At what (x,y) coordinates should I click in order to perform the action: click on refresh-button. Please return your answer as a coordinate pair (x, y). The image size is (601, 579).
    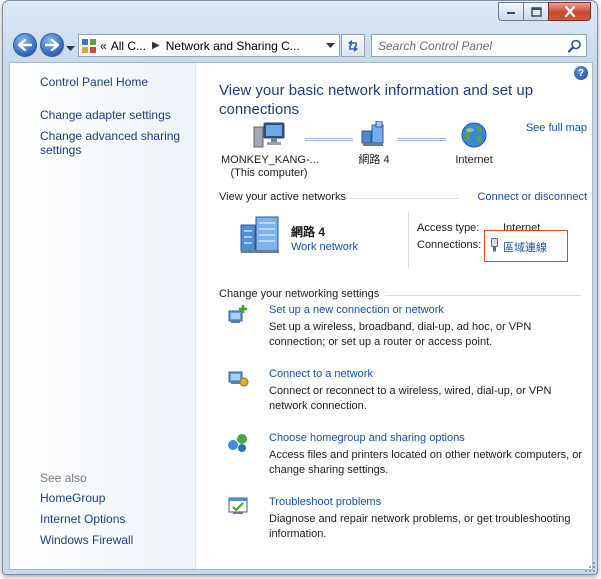
    Looking at the image, I should click on (353, 45).